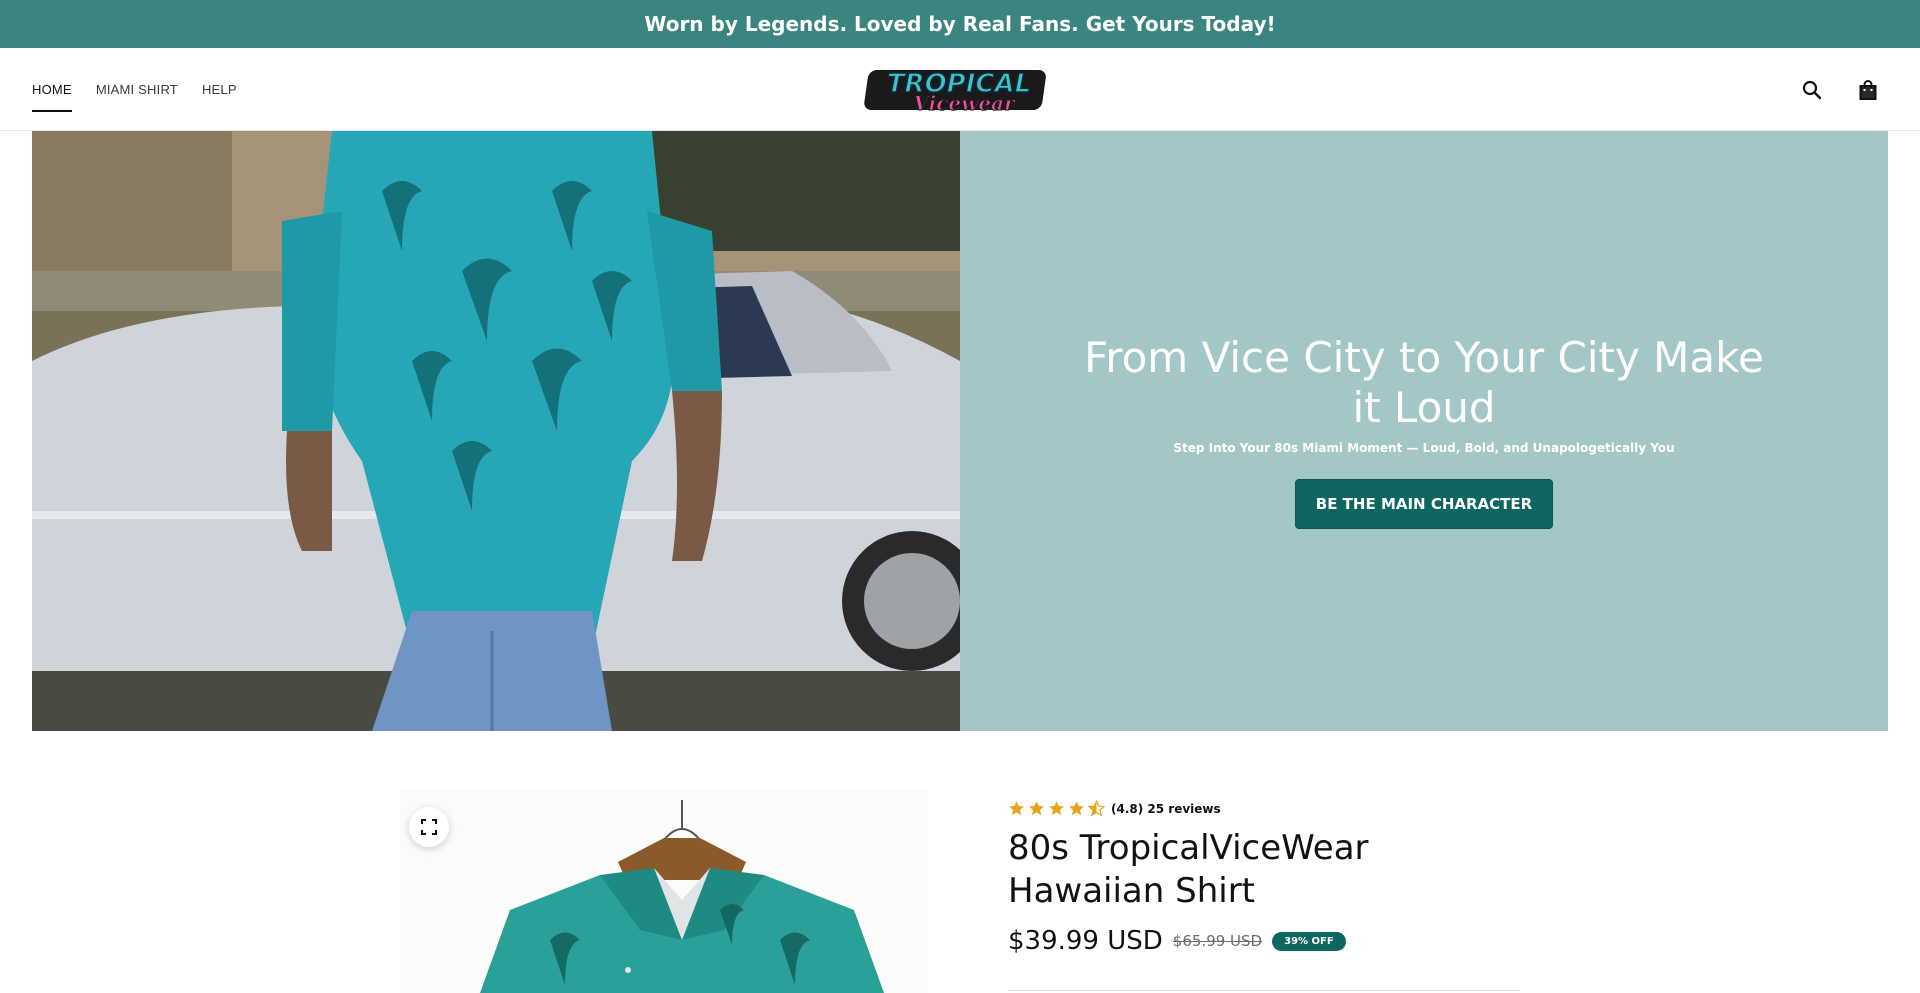 The image size is (1920, 993). Describe the element at coordinates (1309, 941) in the screenshot. I see `discount-badge: 39% OFF` at that location.